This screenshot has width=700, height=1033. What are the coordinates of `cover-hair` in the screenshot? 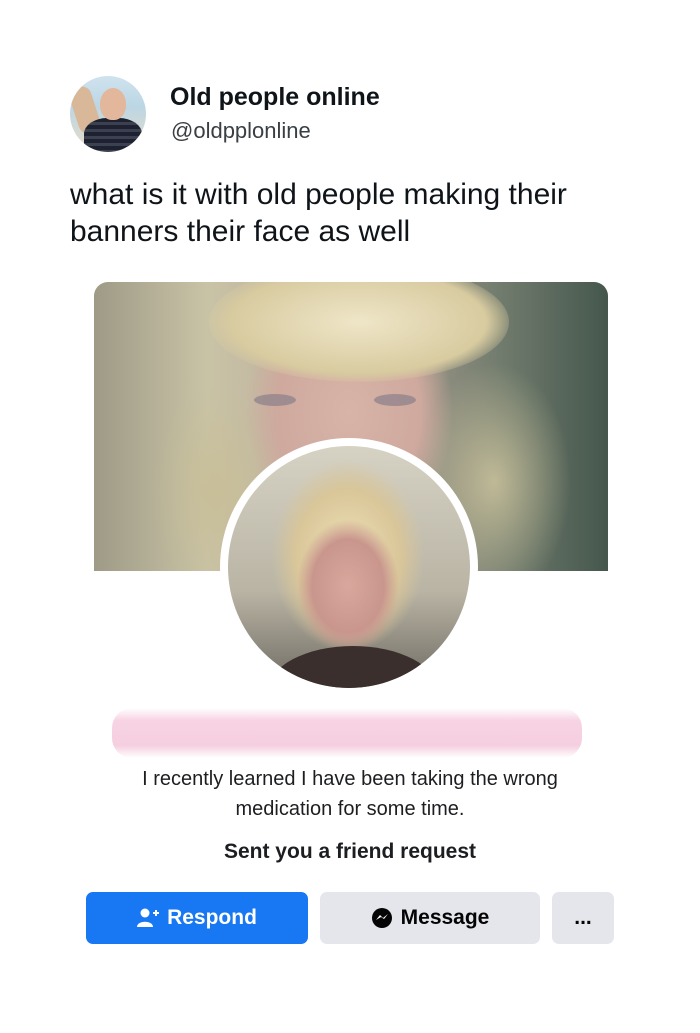 It's located at (359, 332).